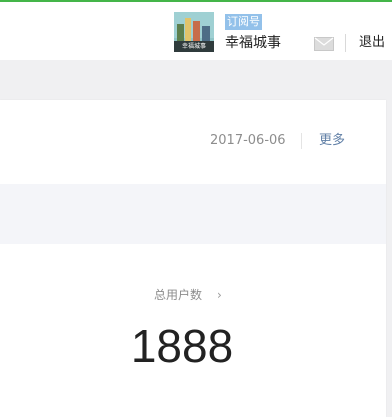 The height and width of the screenshot is (417, 392). Describe the element at coordinates (332, 141) in the screenshot. I see `more-link: 更多` at that location.